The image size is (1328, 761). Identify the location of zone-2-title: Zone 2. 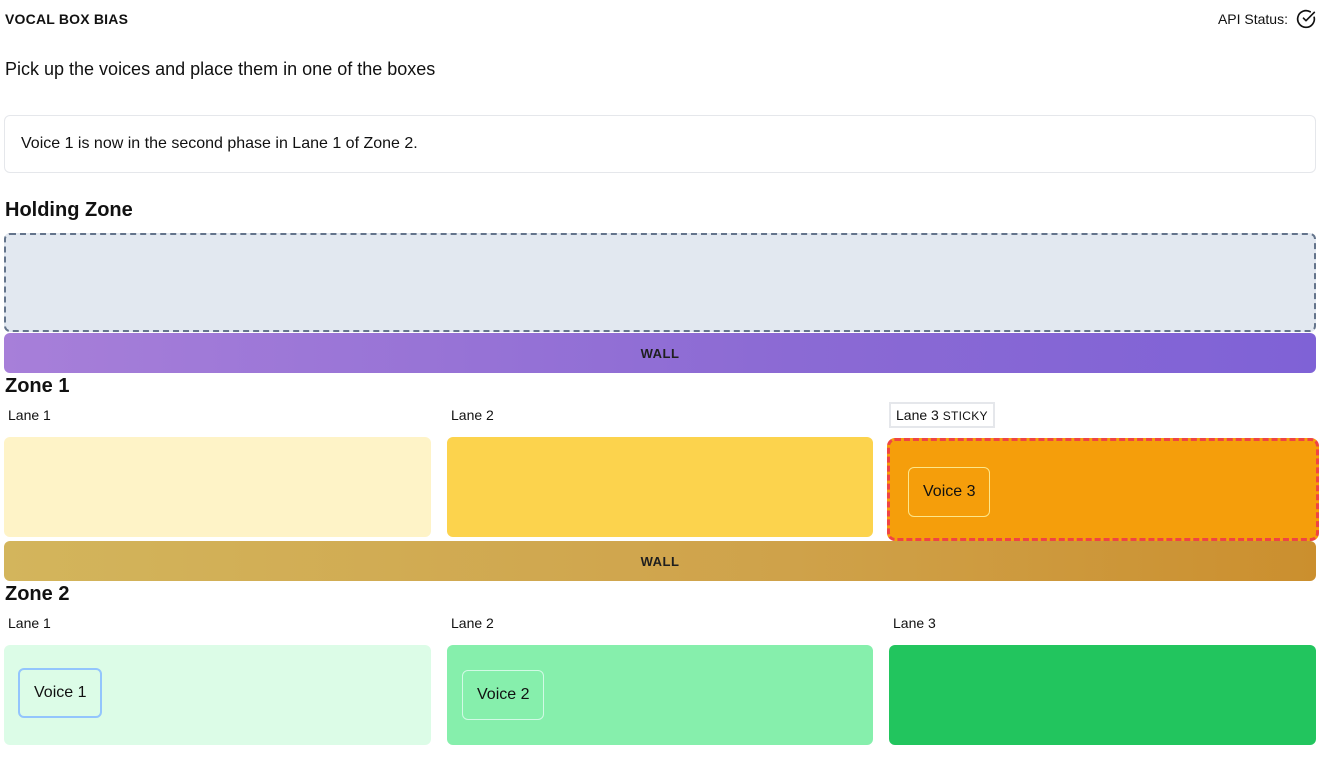
(37, 594).